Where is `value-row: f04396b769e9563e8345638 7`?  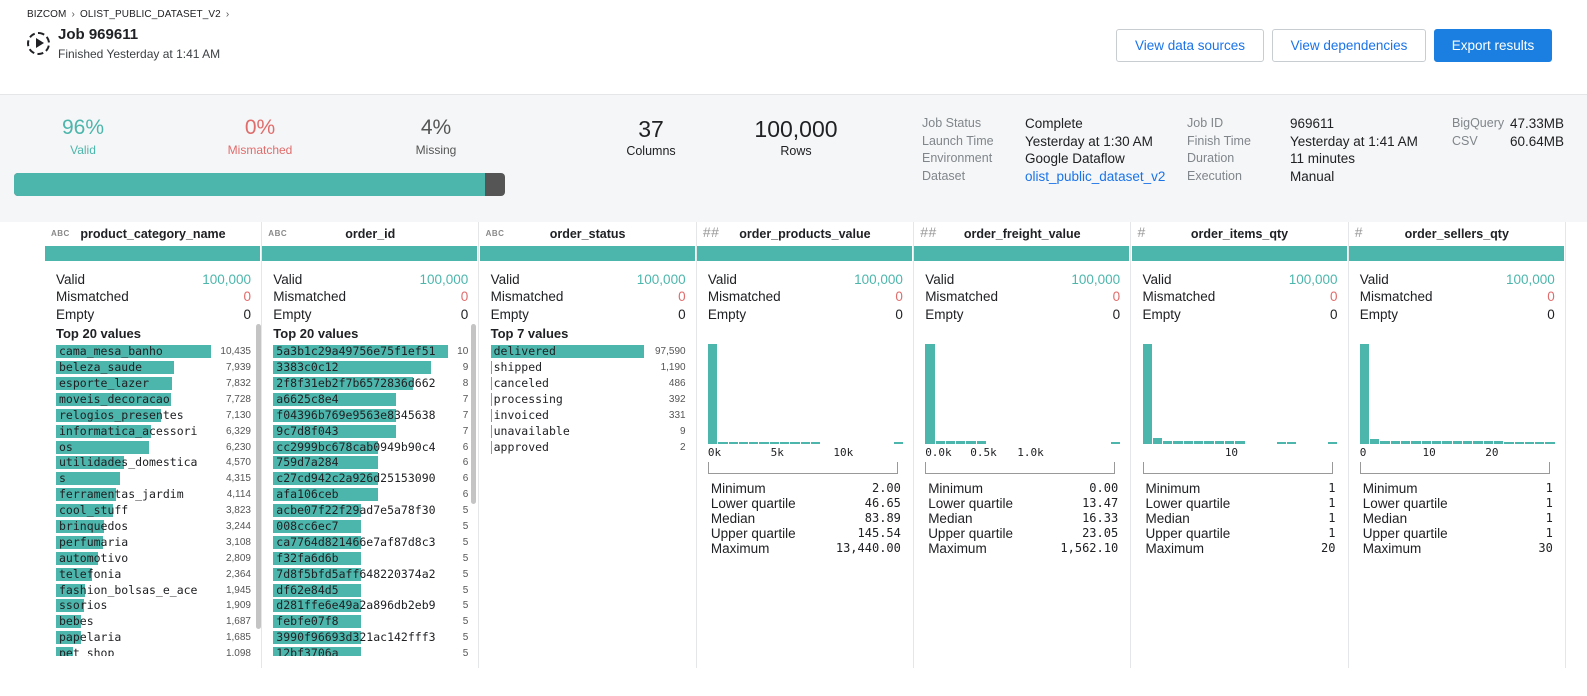 value-row: f04396b769e9563e8345638 7 is located at coordinates (370, 416).